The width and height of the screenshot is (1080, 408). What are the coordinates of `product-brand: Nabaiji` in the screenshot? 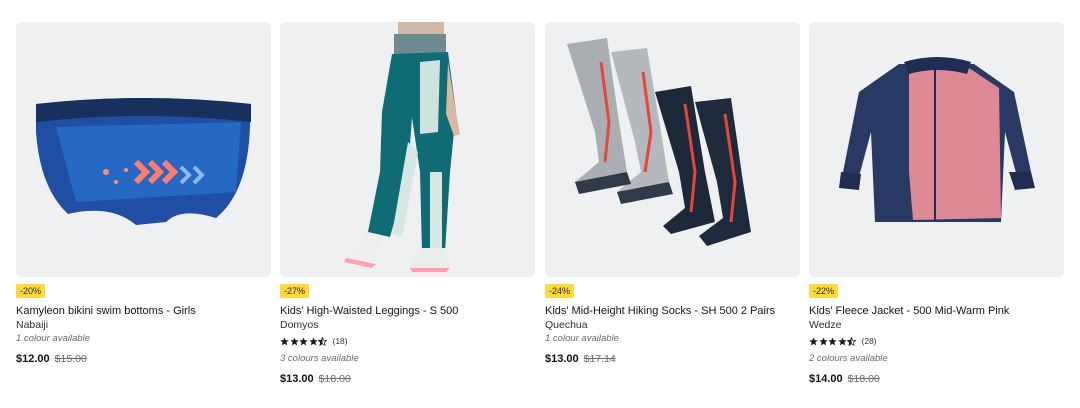 It's located at (32, 325).